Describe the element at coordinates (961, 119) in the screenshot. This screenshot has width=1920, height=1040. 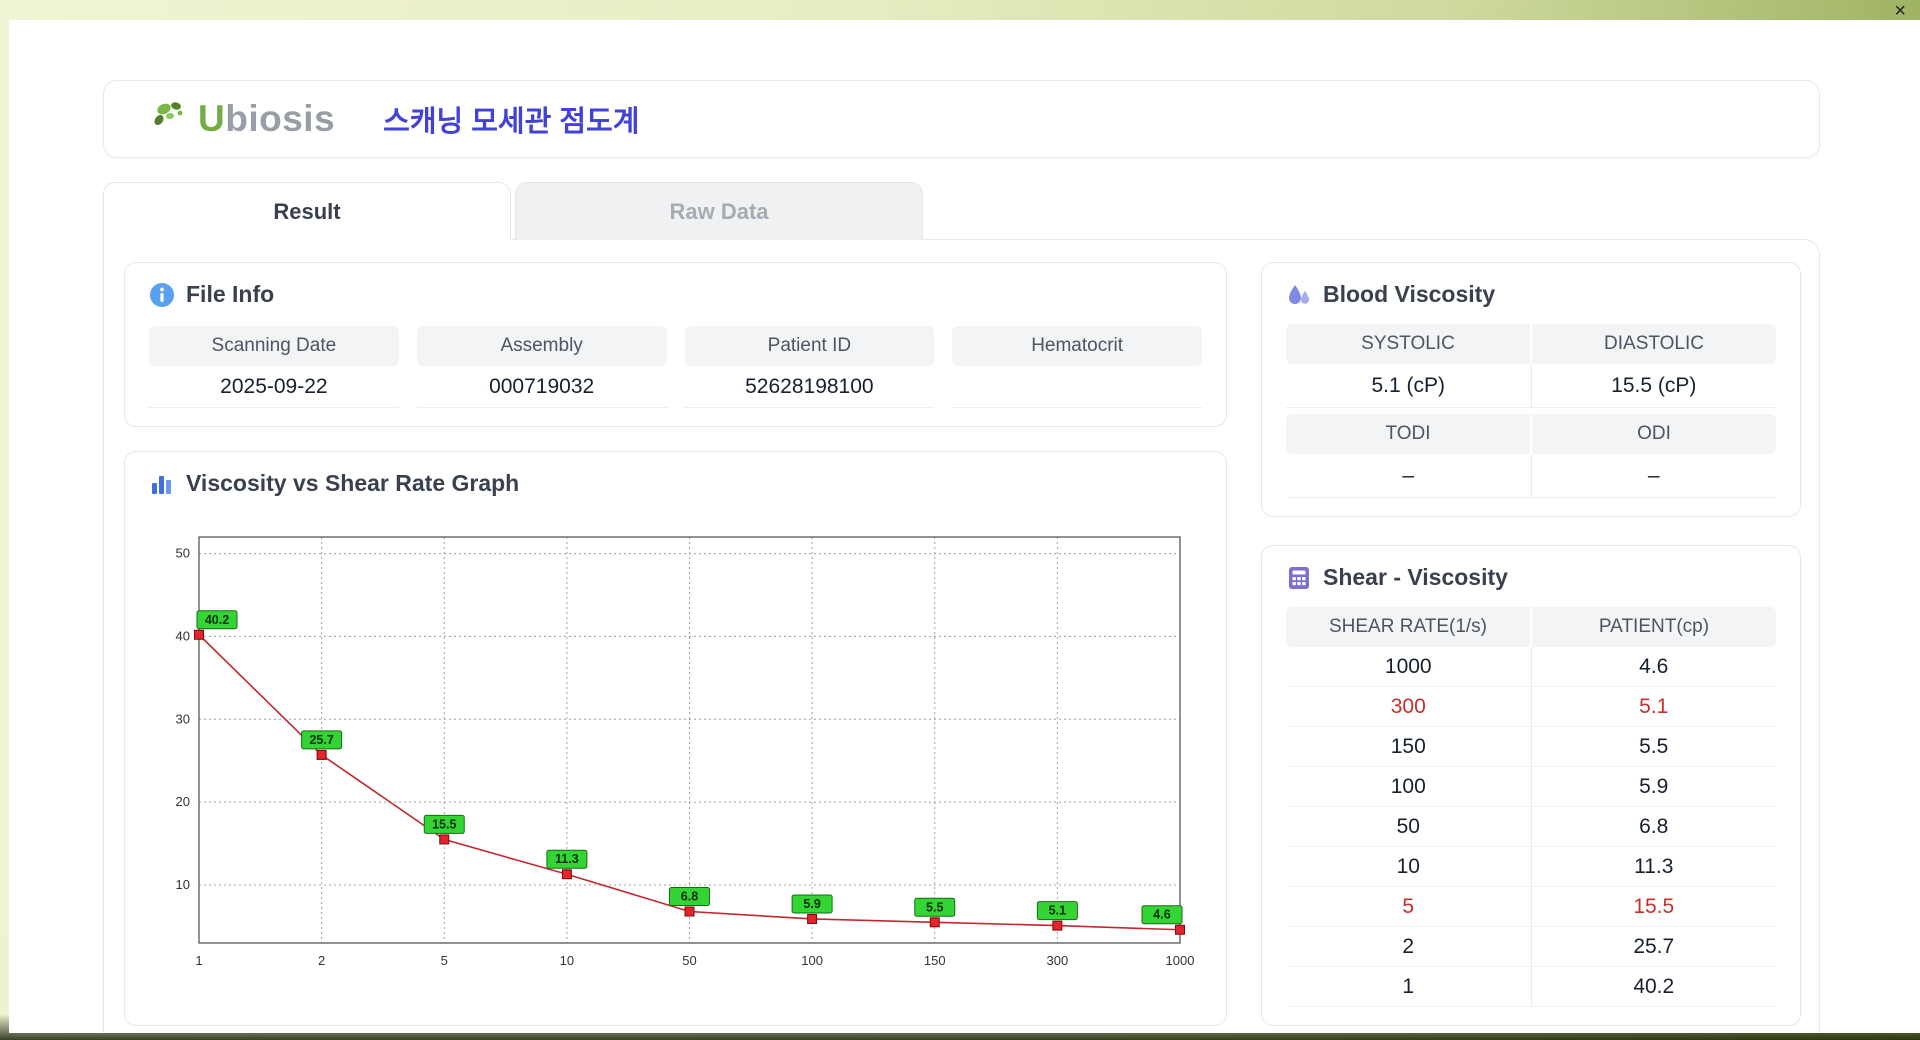
I see `header: Ubiosis 스캐닝 모세관 점도계` at that location.